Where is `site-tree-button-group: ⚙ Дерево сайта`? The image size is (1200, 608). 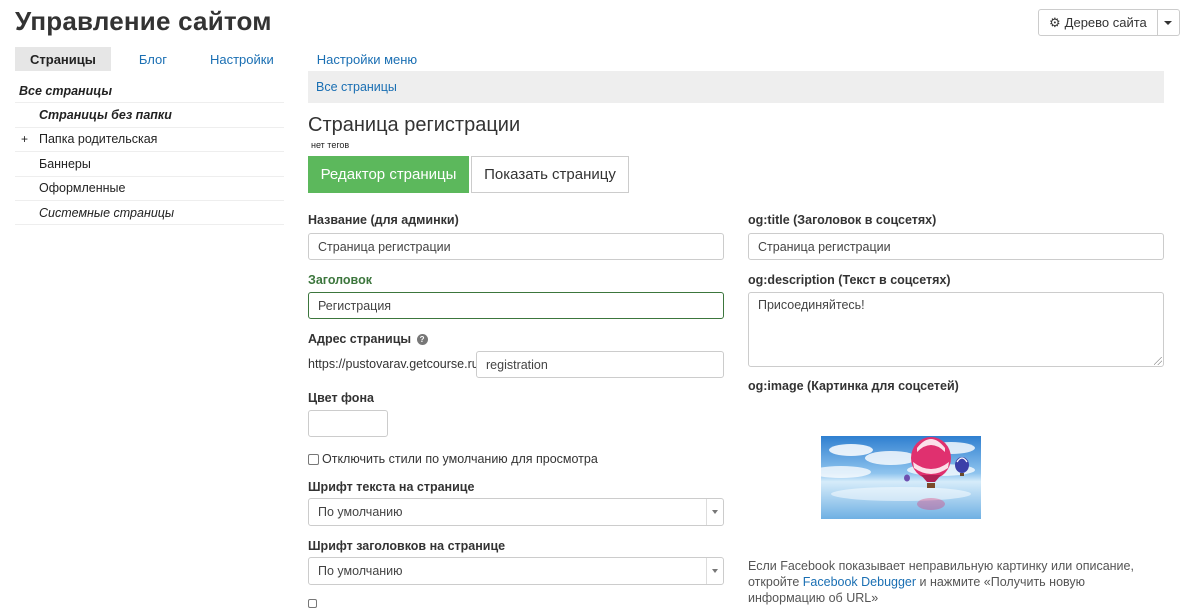 site-tree-button-group: ⚙ Дерево сайта is located at coordinates (1109, 22).